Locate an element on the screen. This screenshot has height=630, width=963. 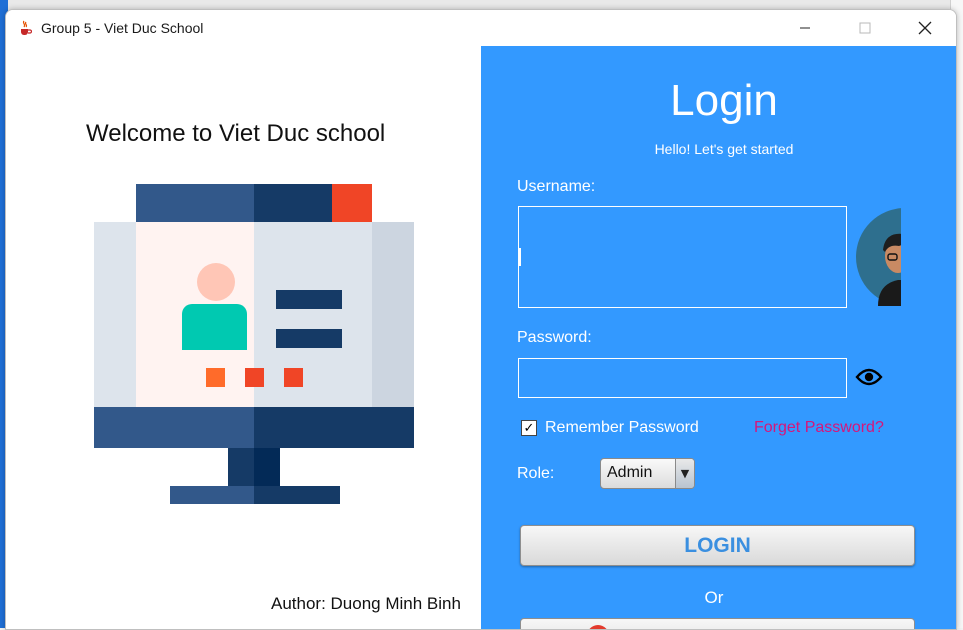
chevron-down-icon: ▼ is located at coordinates (684, 473).